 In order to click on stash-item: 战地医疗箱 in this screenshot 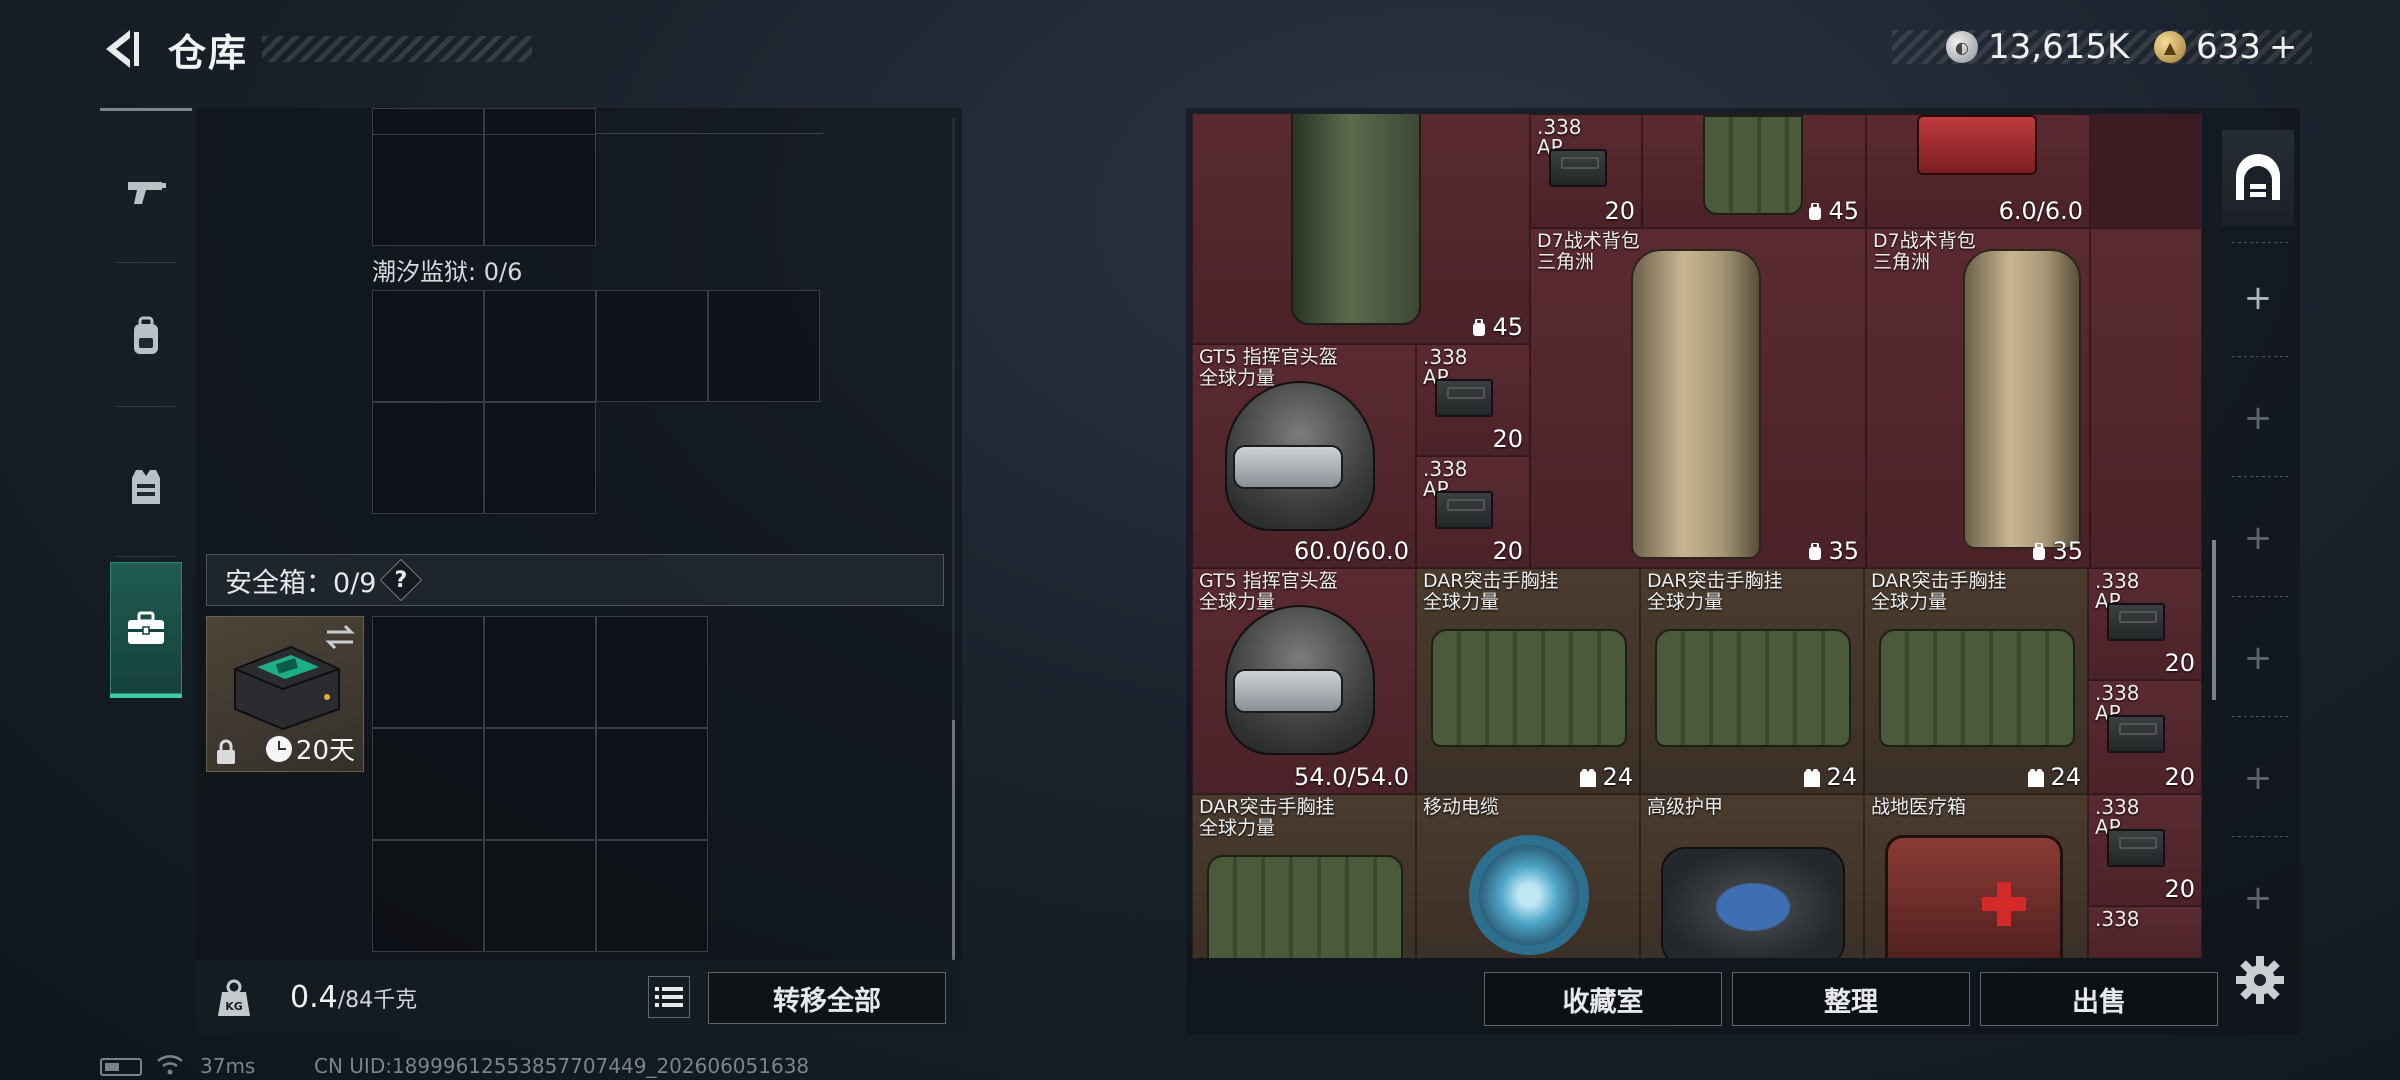, I will do `click(1976, 876)`.